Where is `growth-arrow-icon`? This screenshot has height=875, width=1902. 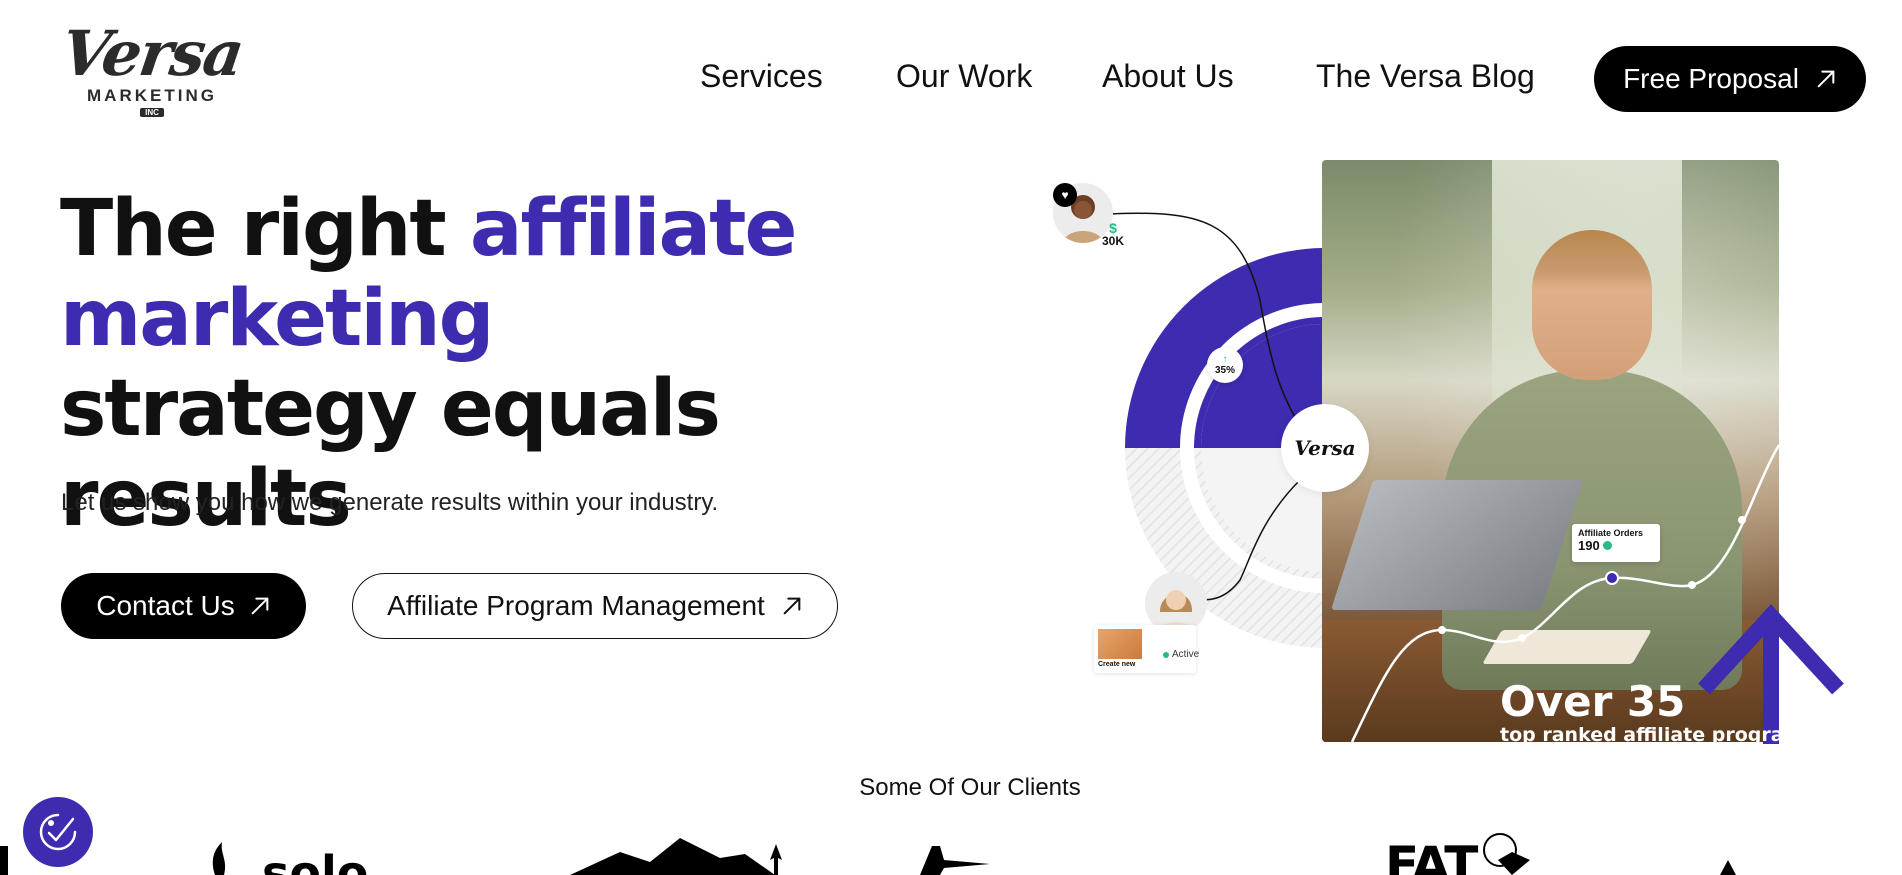
growth-arrow-icon is located at coordinates (1771, 674).